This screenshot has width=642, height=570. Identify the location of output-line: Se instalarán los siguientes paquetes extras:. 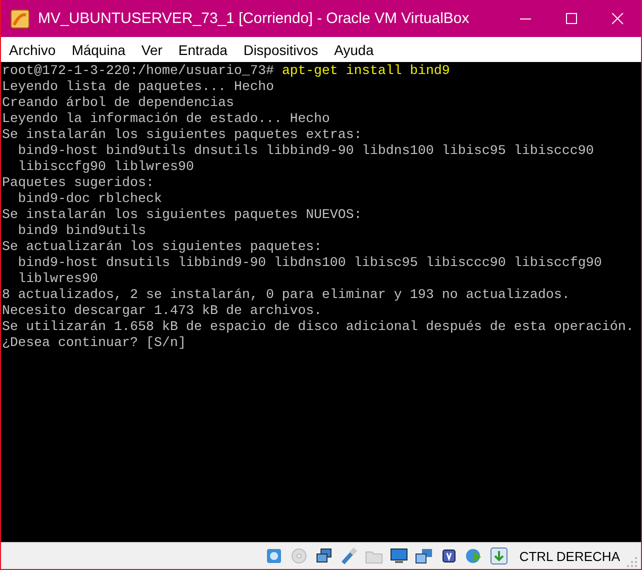
(182, 136).